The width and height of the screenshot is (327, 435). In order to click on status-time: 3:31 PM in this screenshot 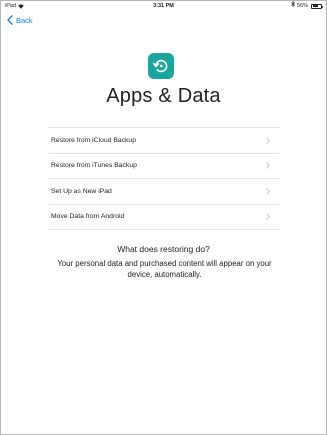, I will do `click(163, 6)`.